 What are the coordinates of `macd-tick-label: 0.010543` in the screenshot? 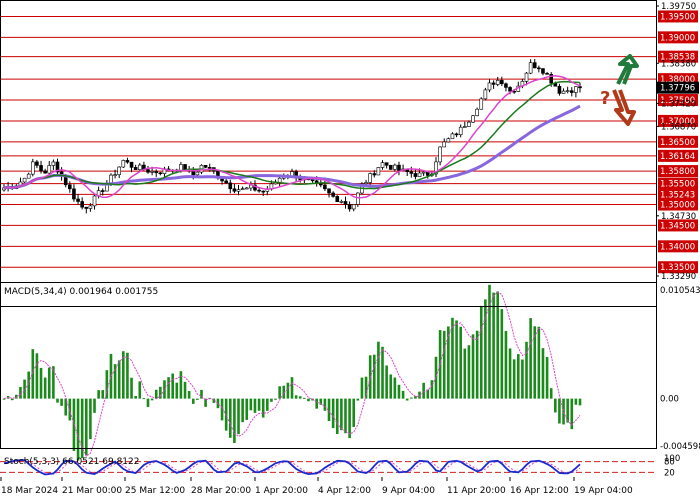 It's located at (680, 291).